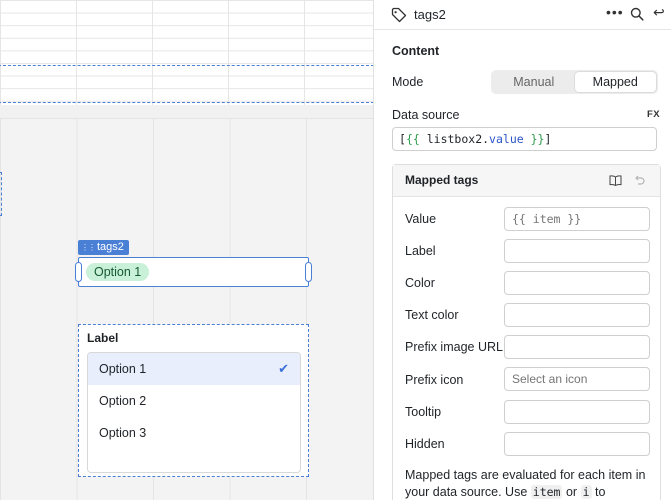 This screenshot has width=671, height=500. I want to click on more-options-icon: •••, so click(615, 12).